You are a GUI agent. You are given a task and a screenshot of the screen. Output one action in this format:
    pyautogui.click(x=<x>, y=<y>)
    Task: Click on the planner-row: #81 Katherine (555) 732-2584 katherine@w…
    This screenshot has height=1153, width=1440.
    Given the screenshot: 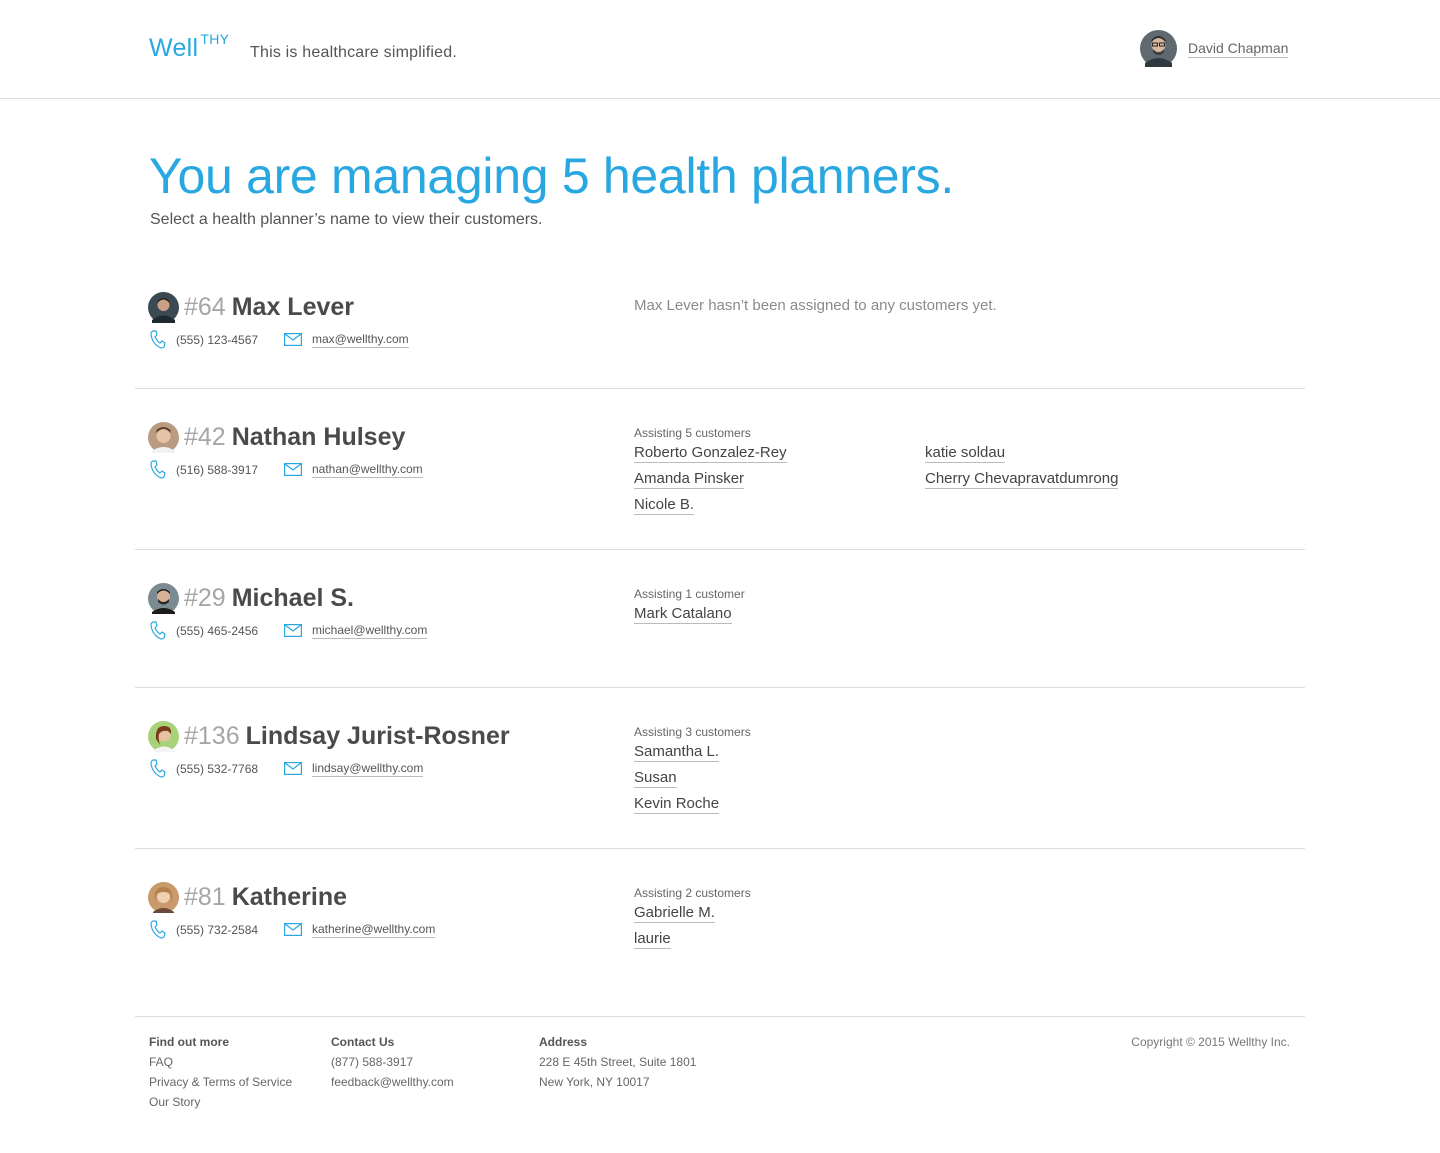 What is the action you would take?
    pyautogui.click(x=720, y=932)
    